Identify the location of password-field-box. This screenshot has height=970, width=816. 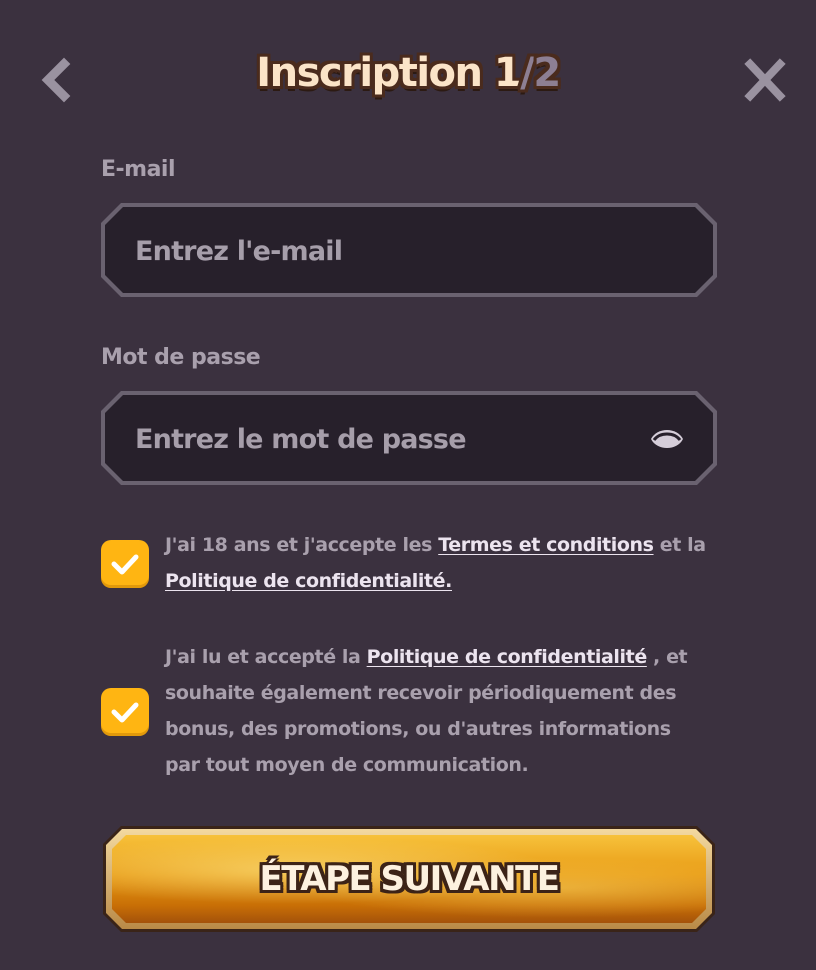
(409, 438).